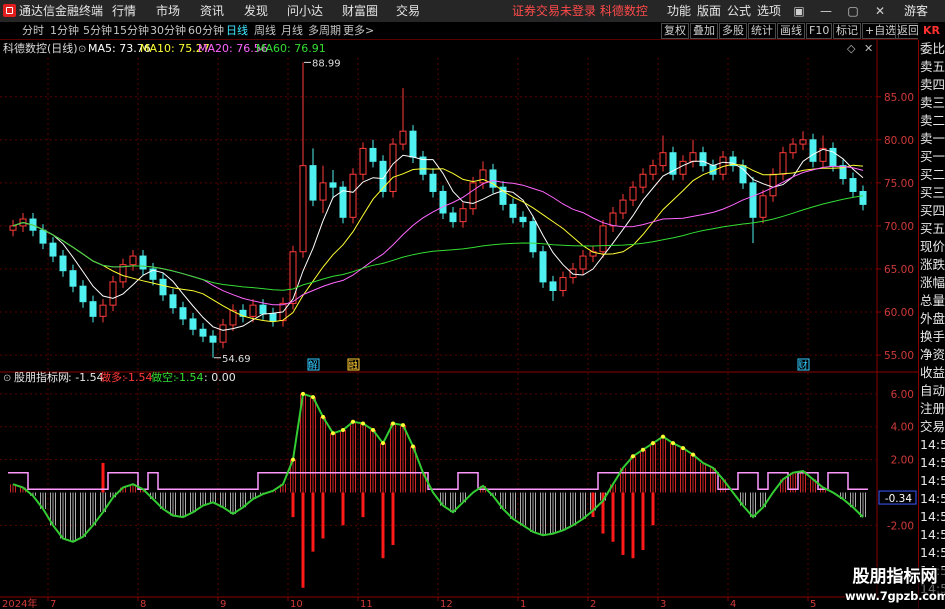 Image resolution: width=945 pixels, height=609 pixels. What do you see at coordinates (580, 11) in the screenshot?
I see `login-status: 证券交易未登录 科德数控` at bounding box center [580, 11].